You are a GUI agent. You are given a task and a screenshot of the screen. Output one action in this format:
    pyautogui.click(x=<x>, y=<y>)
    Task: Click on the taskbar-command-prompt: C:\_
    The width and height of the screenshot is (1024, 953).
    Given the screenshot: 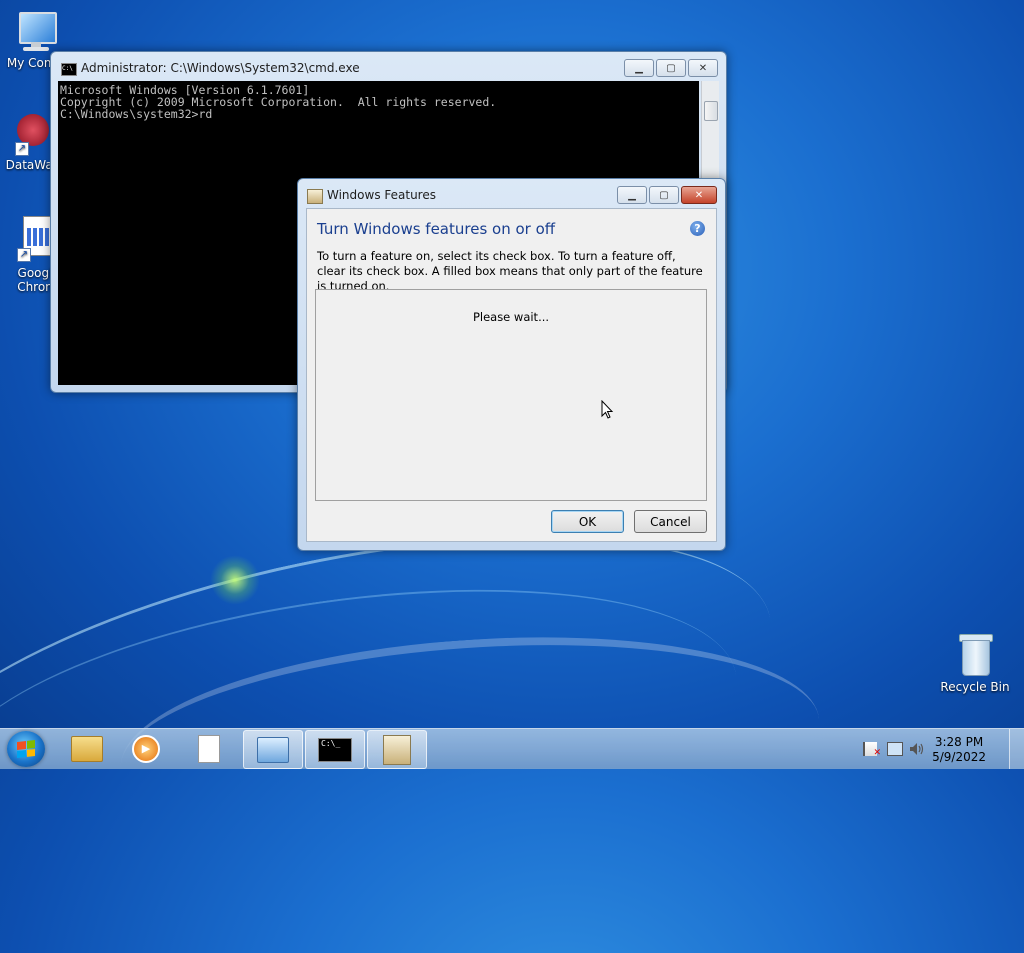 What is the action you would take?
    pyautogui.click(x=335, y=749)
    